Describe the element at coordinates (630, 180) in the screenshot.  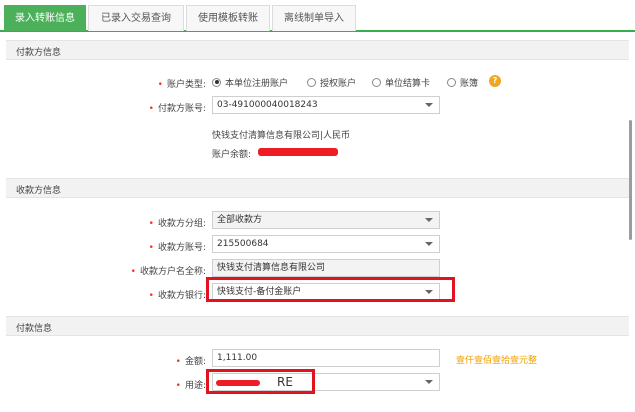
I see `scrollbar` at that location.